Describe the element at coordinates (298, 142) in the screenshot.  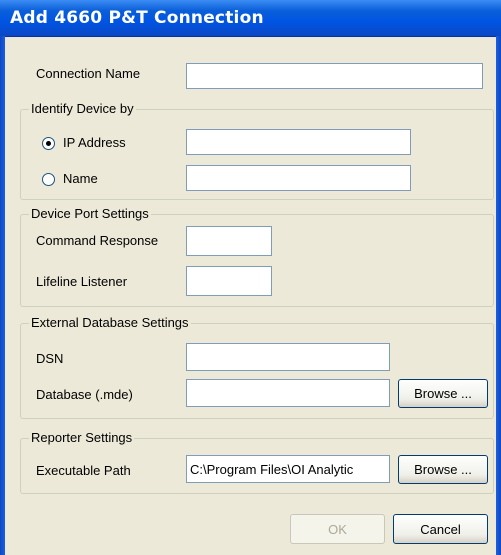
I see `ip-address-input` at that location.